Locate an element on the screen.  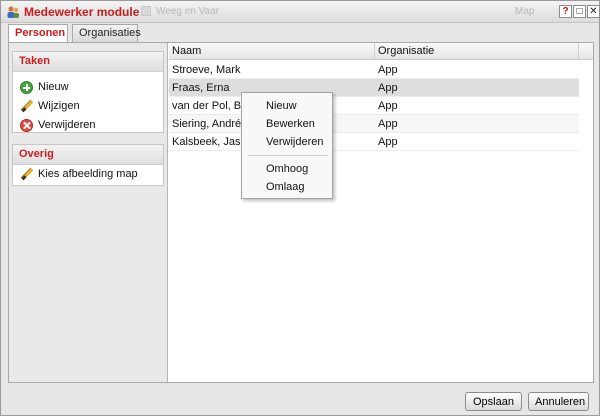
window-title: Medewerker module is located at coordinates (82, 12).